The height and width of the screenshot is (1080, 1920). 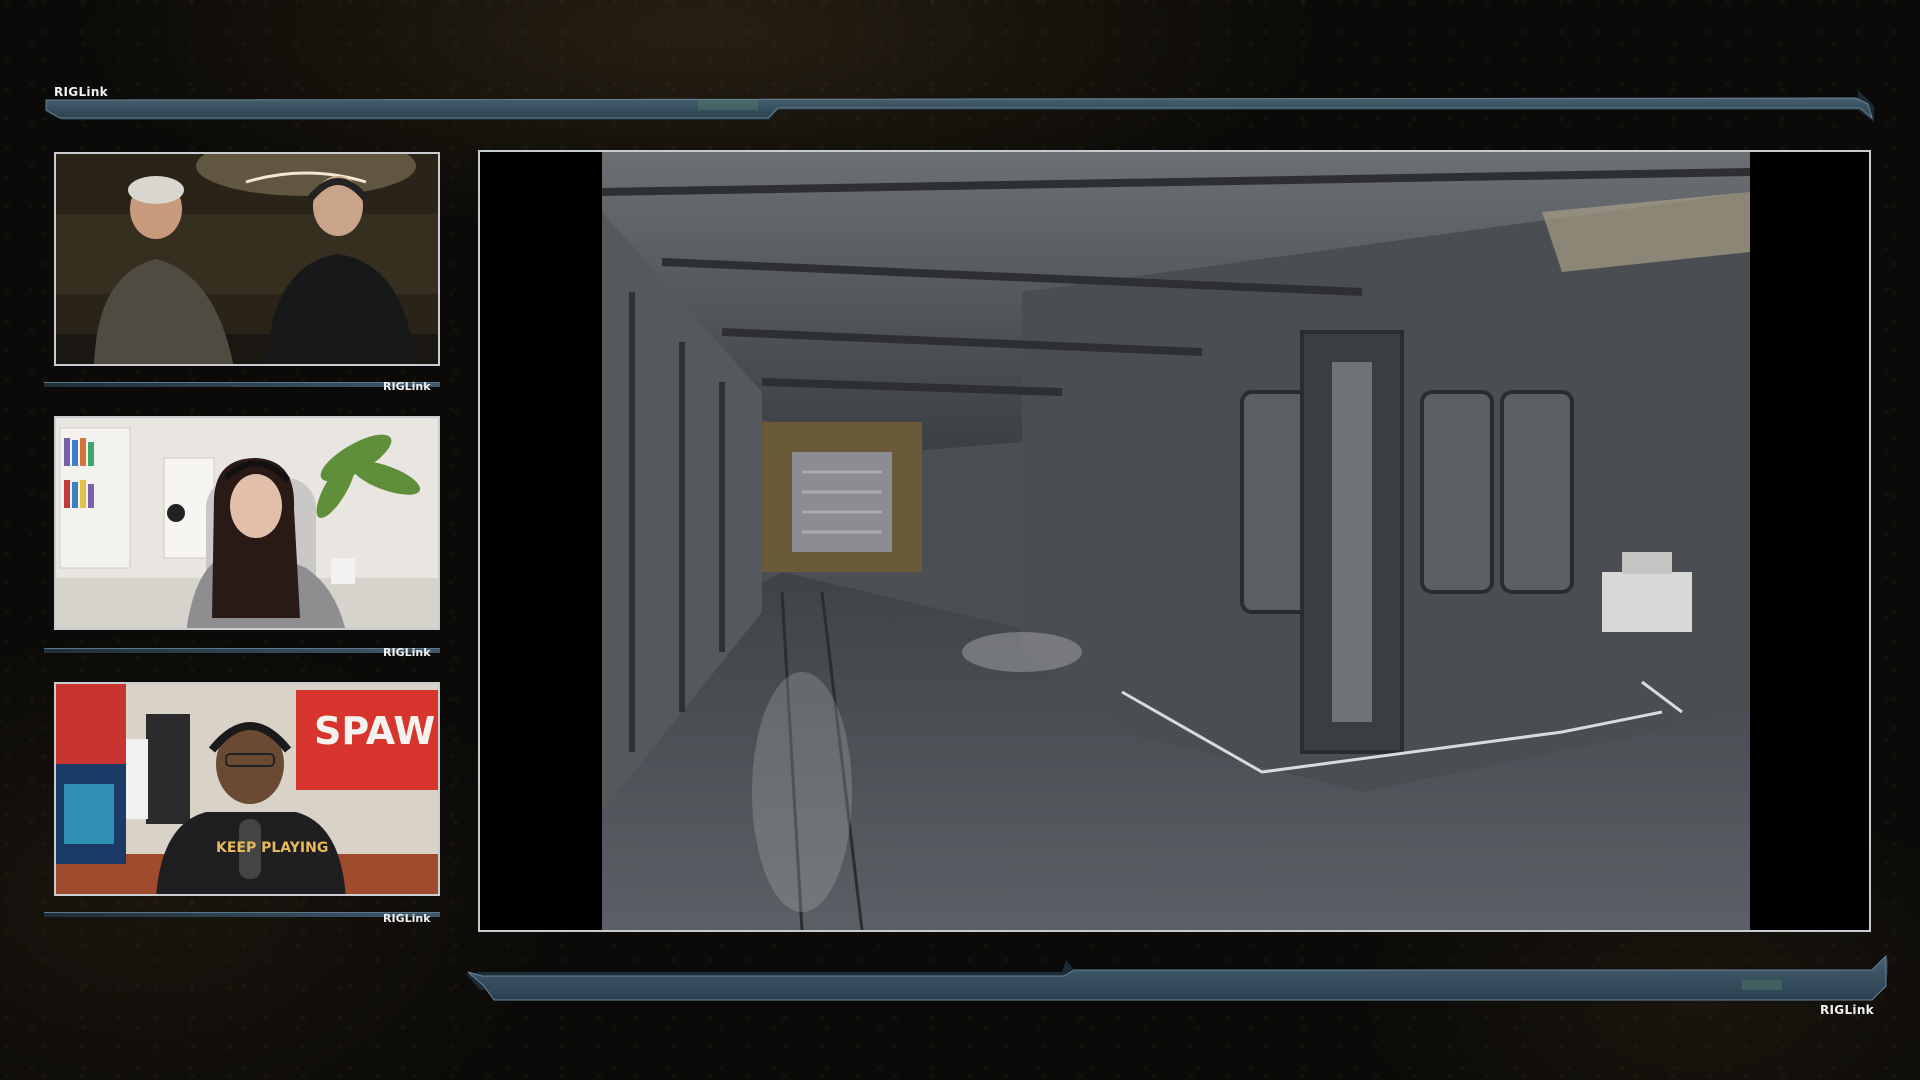 I want to click on webcam-3-feed: SPAWN KEEP PLAYING, so click(x=248, y=789).